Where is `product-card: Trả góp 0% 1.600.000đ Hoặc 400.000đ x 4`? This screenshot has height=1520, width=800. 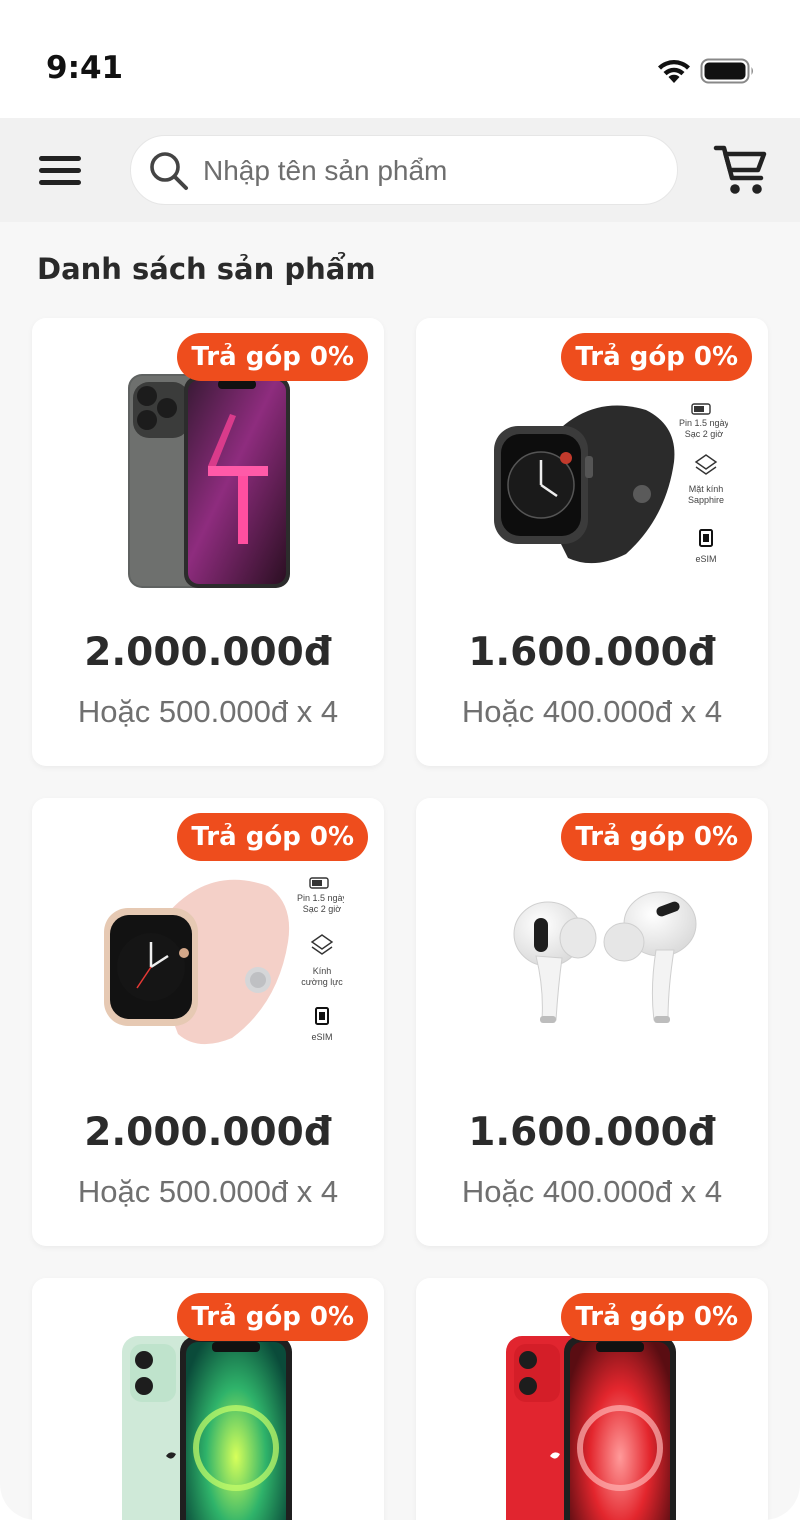
product-card: Trả góp 0% 1.600.000đ Hoặc 400.000đ x 4 is located at coordinates (592, 1022).